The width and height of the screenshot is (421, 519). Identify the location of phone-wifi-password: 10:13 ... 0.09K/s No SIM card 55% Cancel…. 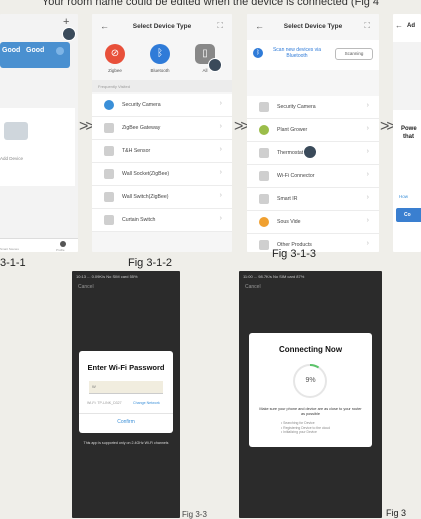
(126, 394).